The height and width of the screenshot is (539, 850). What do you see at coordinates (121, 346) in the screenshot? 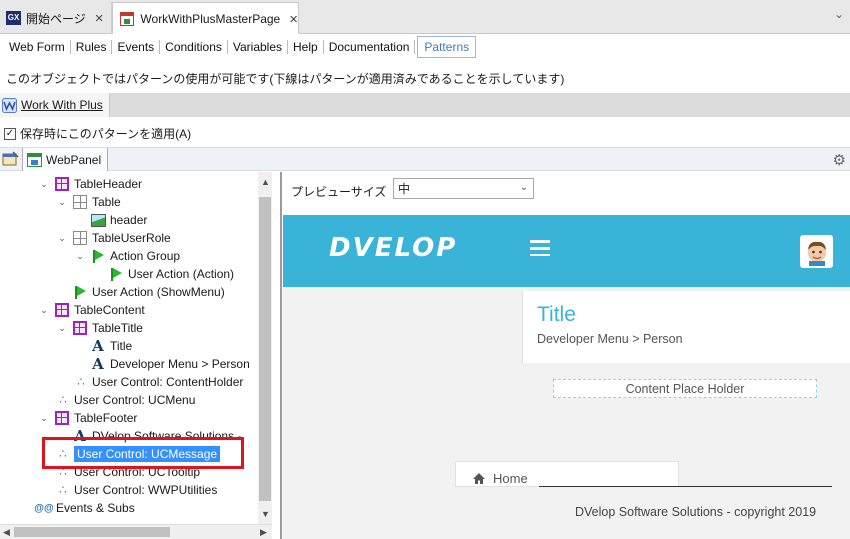
I see `tree-item-label: Title` at bounding box center [121, 346].